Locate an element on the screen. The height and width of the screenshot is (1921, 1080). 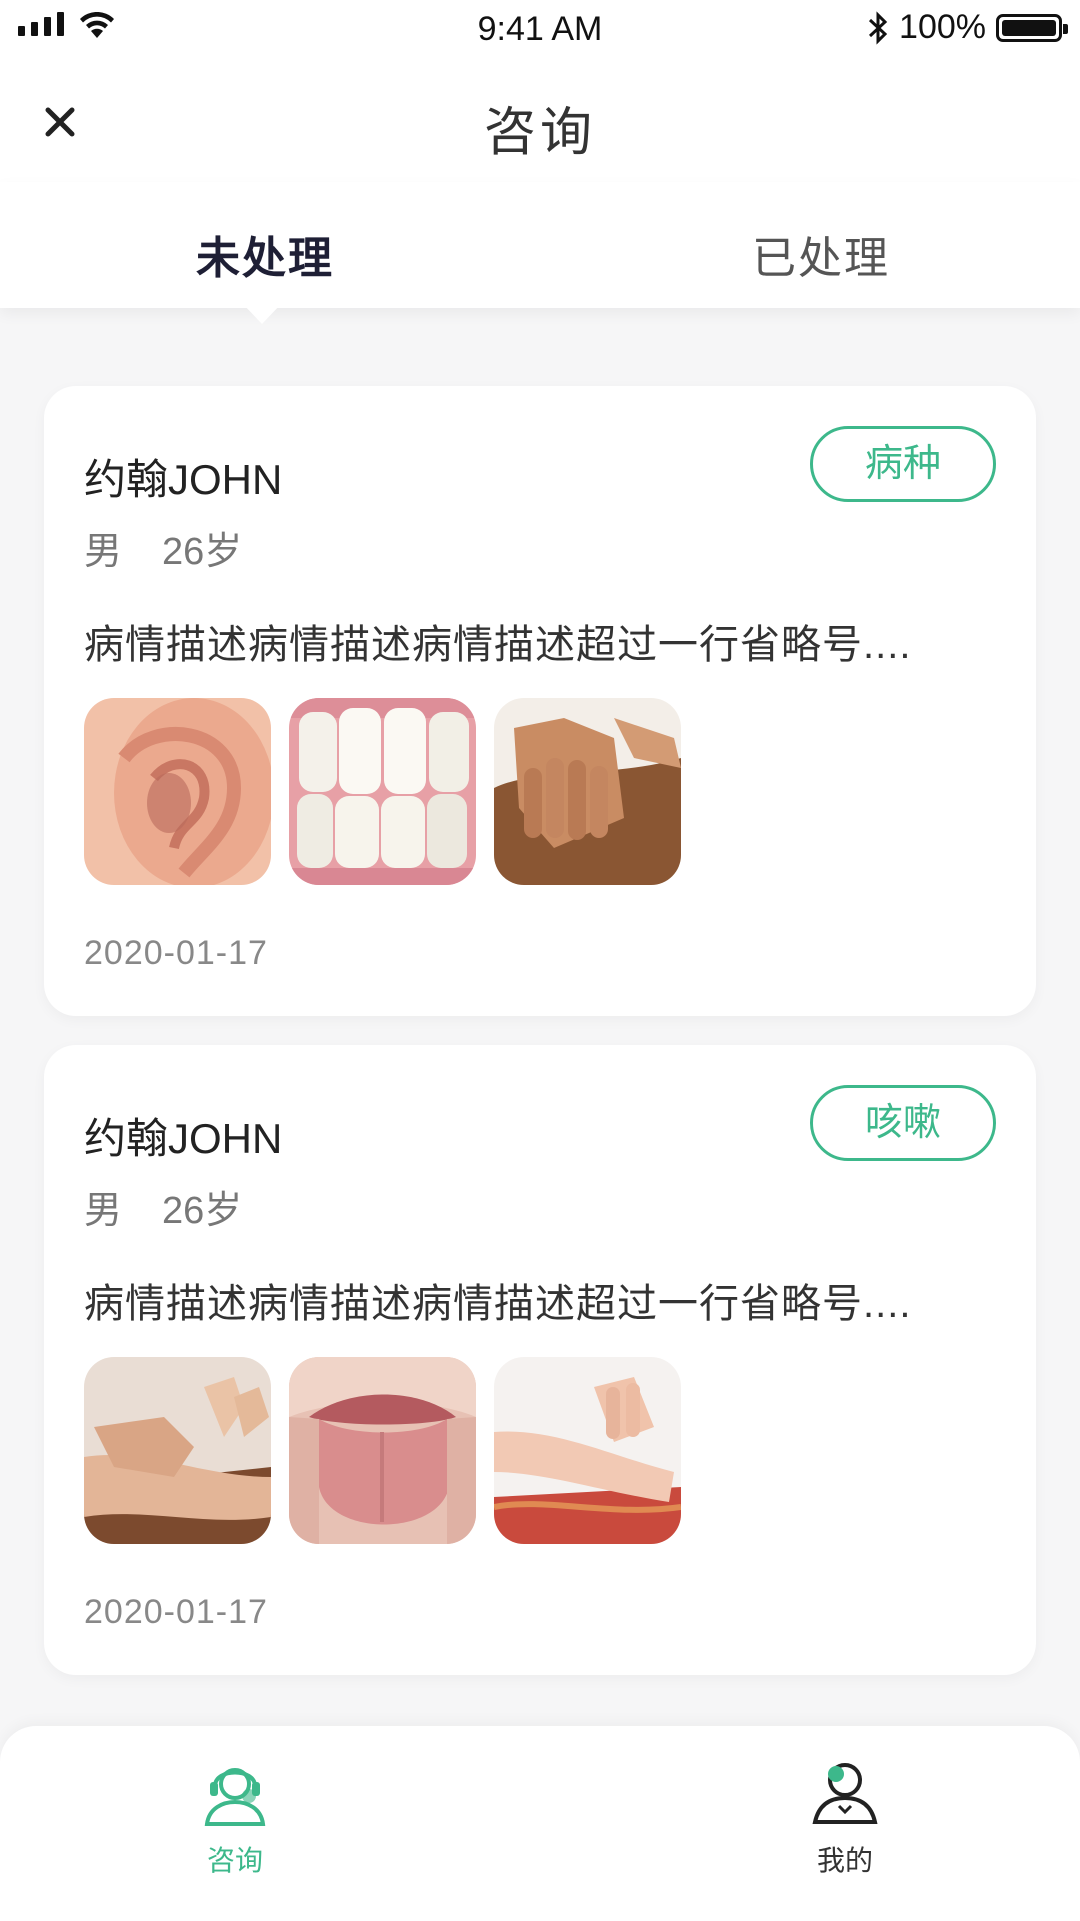
nav-bar: 咨询 is located at coordinates (540, 122).